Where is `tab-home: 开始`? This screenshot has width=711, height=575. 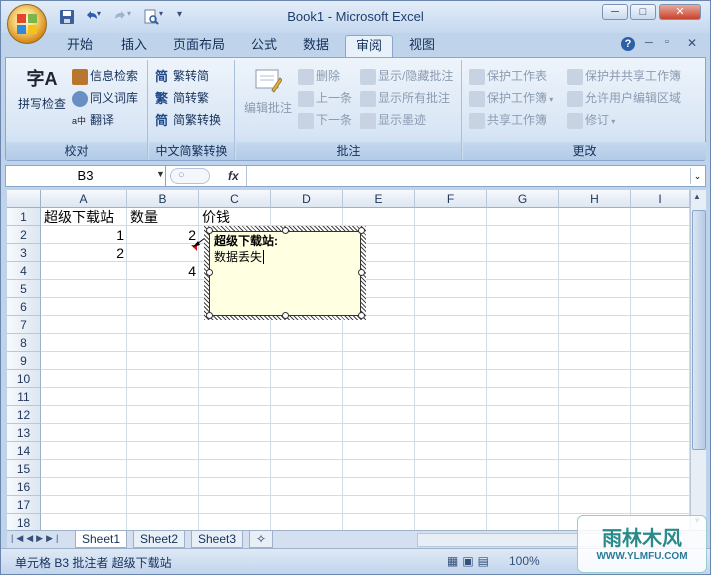
tab-home: 开始 is located at coordinates (80, 46).